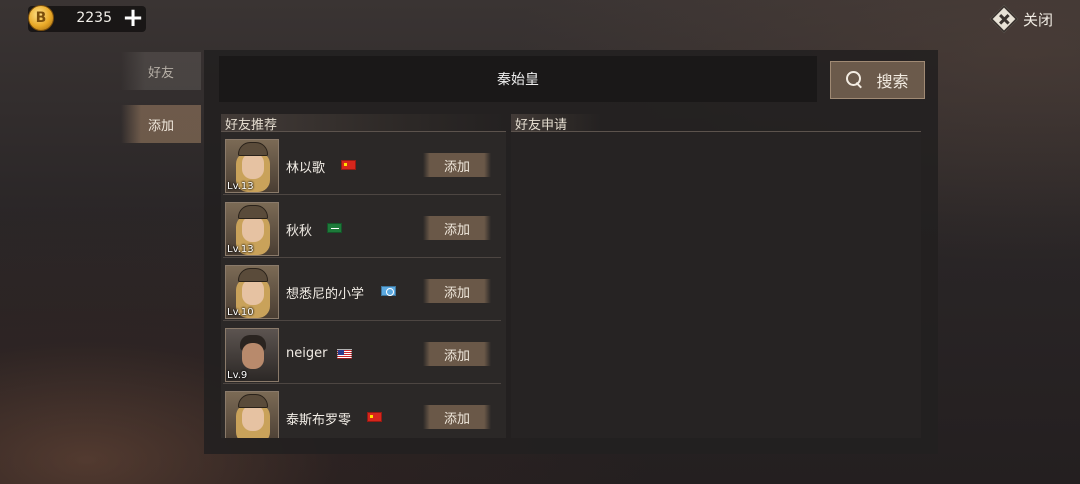 Image resolution: width=1080 pixels, height=484 pixels. Describe the element at coordinates (344, 354) in the screenshot. I see `flag-us-icon` at that location.